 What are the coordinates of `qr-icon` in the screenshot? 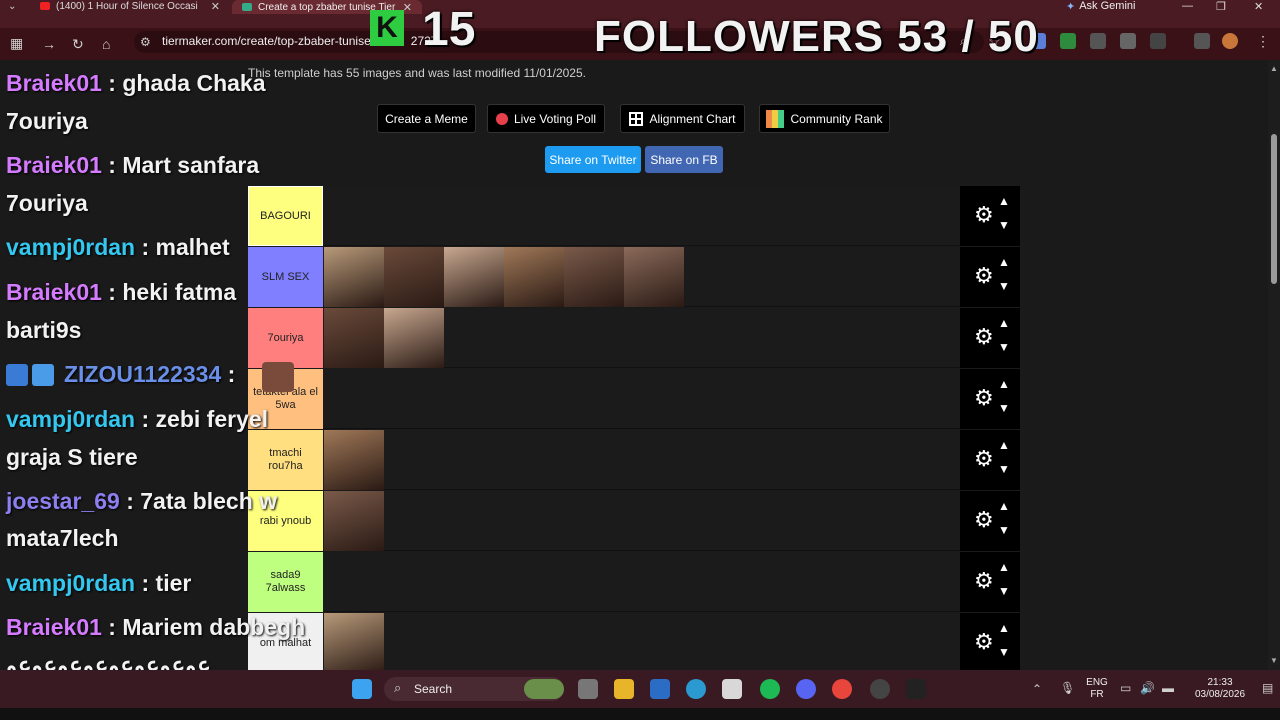 It's located at (1098, 41).